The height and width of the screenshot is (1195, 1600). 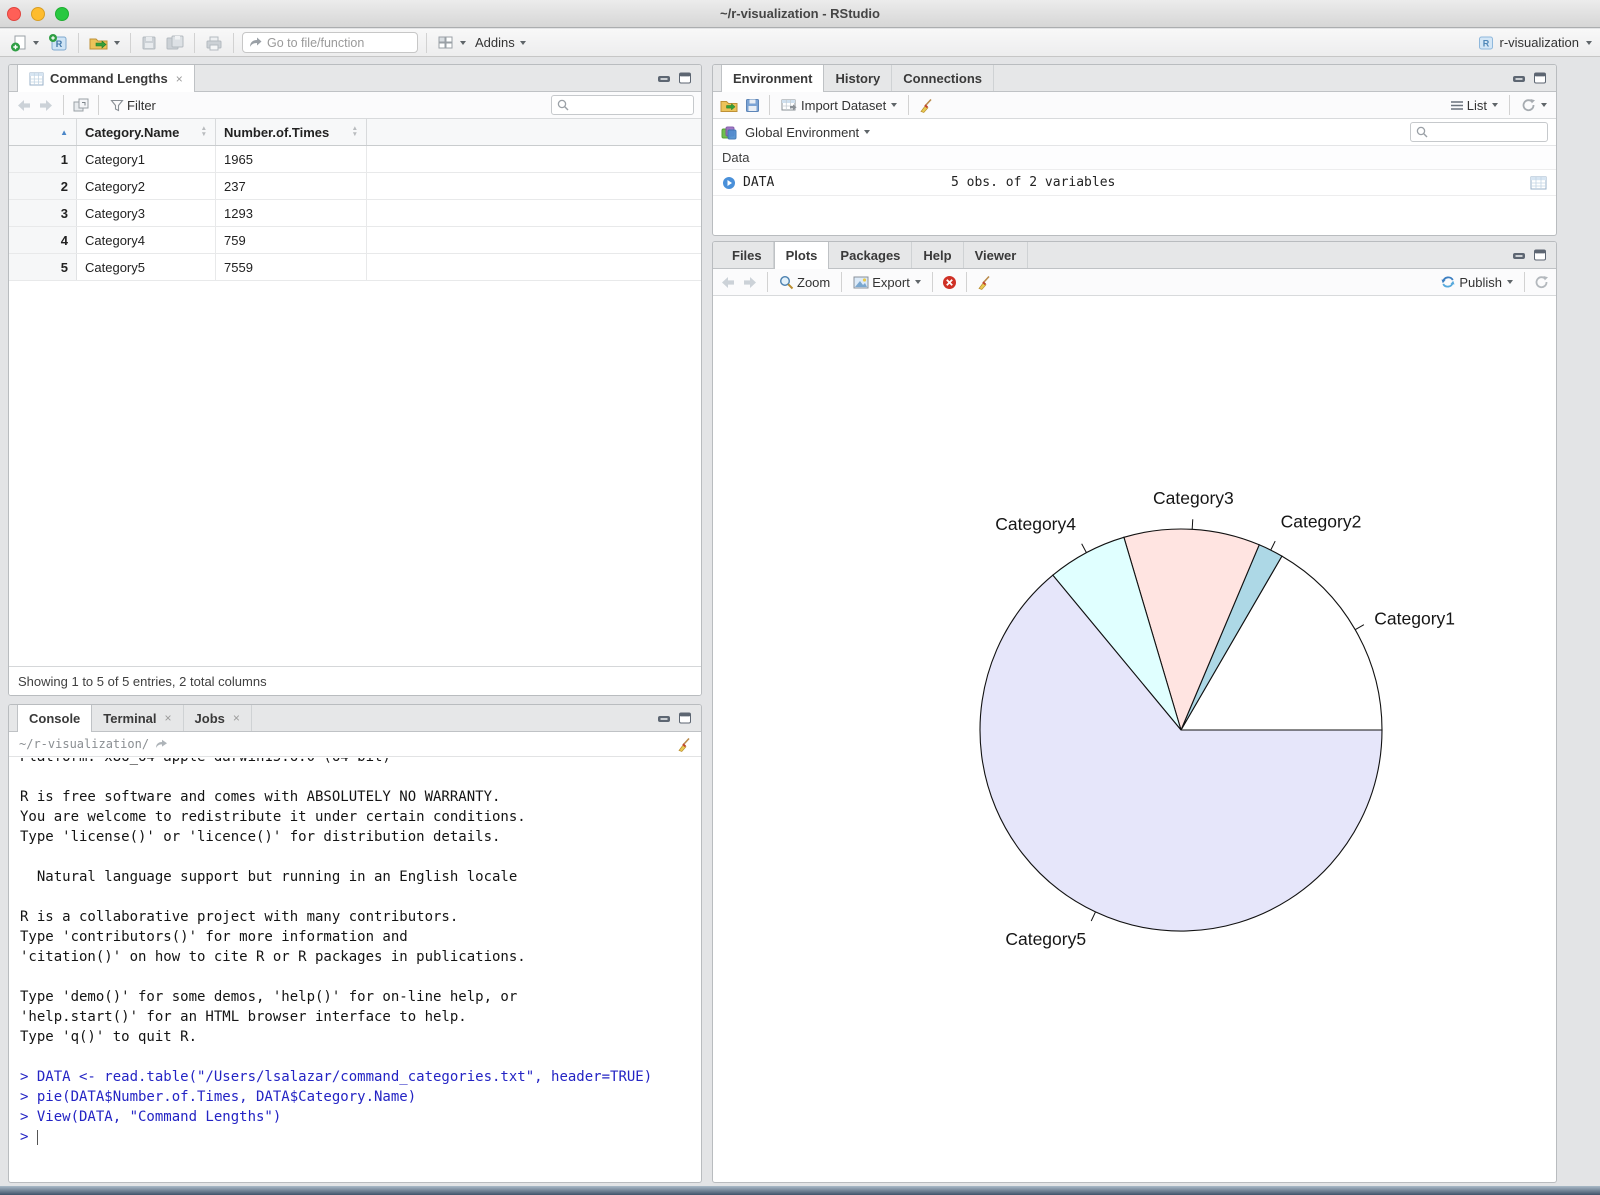 I want to click on close-window-button, so click(x=14, y=14).